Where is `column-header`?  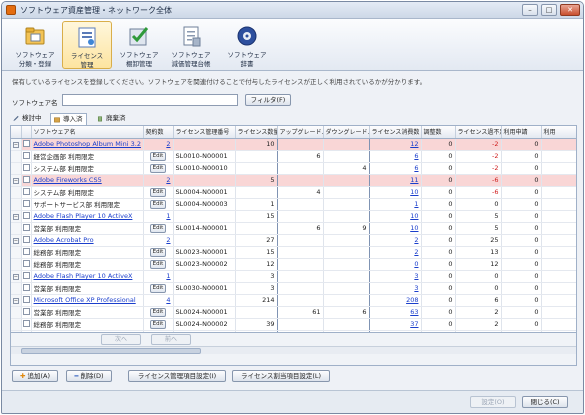
column-header is located at coordinates (16, 132).